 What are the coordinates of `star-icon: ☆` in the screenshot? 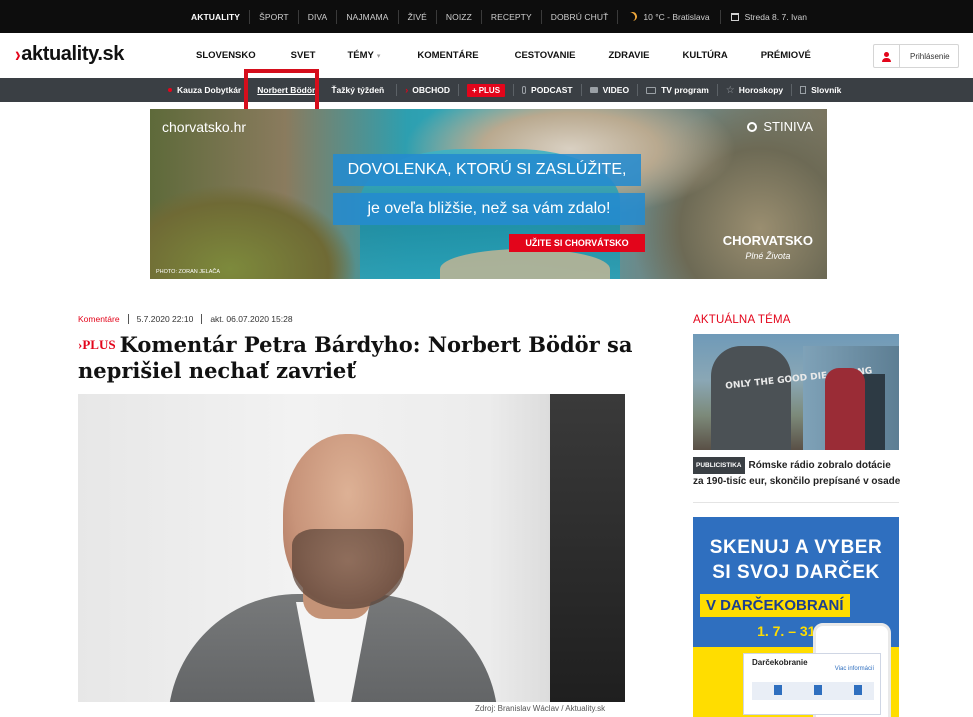 It's located at (730, 90).